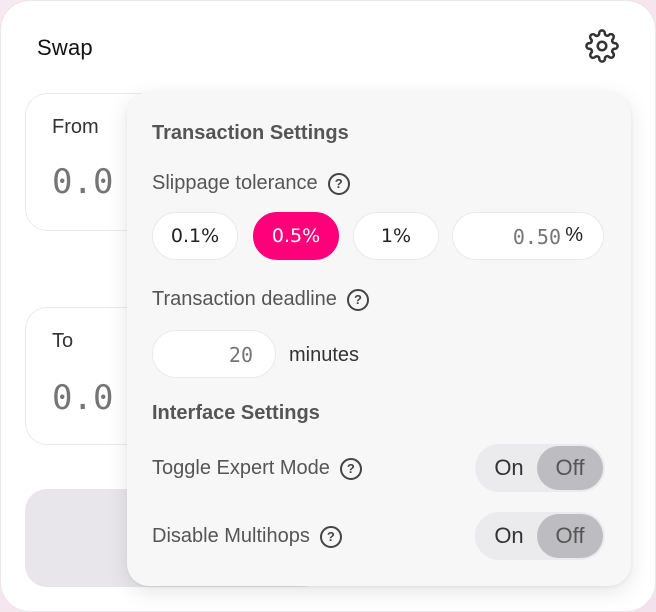  I want to click on deadline-field, so click(214, 354).